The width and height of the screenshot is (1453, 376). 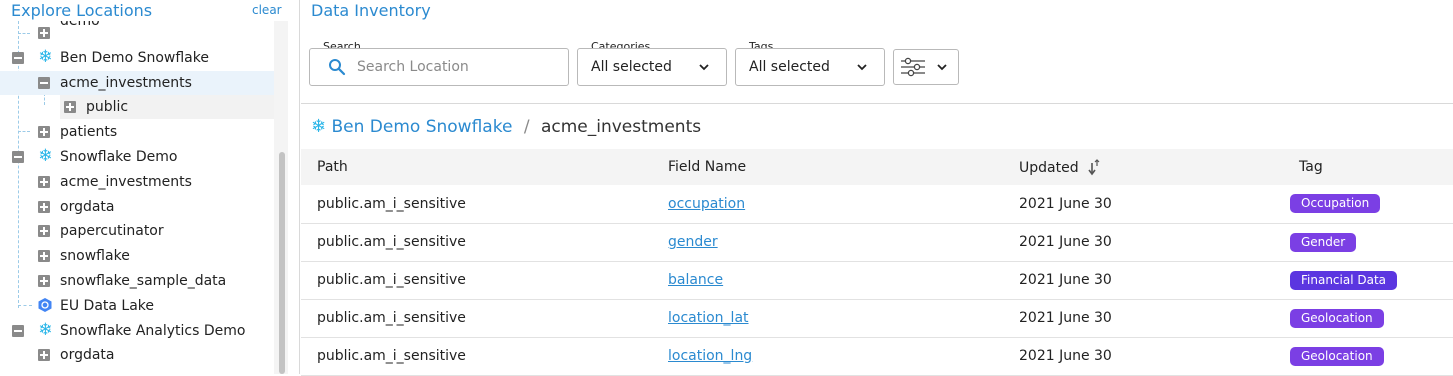 I want to click on column-header-field-name: Field Name, so click(x=827, y=167).